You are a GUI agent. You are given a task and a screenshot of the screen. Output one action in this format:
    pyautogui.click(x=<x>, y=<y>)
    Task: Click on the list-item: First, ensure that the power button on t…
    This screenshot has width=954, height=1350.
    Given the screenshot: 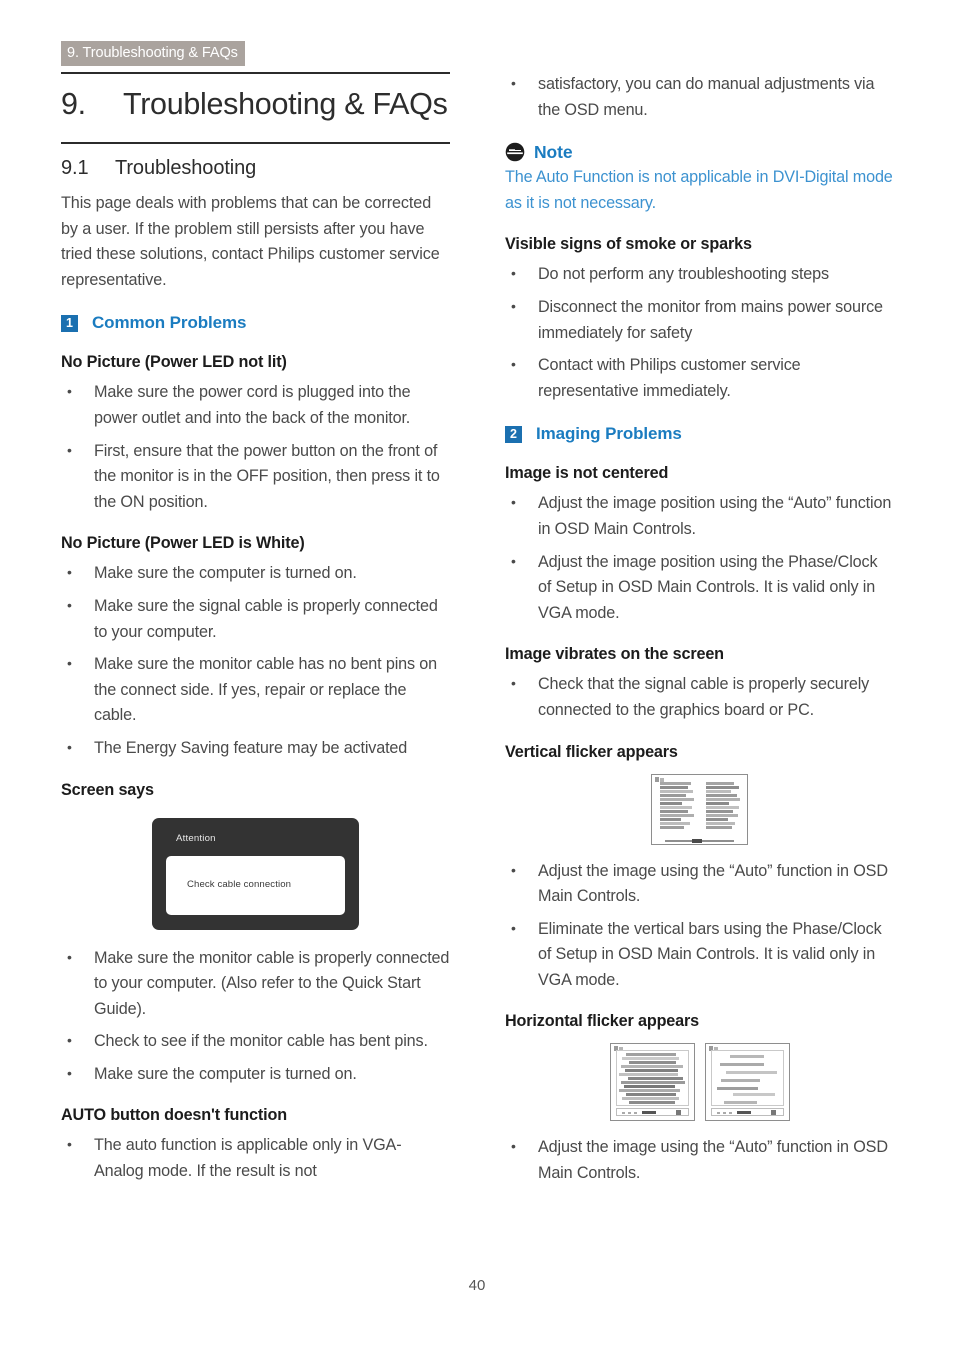 What is the action you would take?
    pyautogui.click(x=255, y=477)
    